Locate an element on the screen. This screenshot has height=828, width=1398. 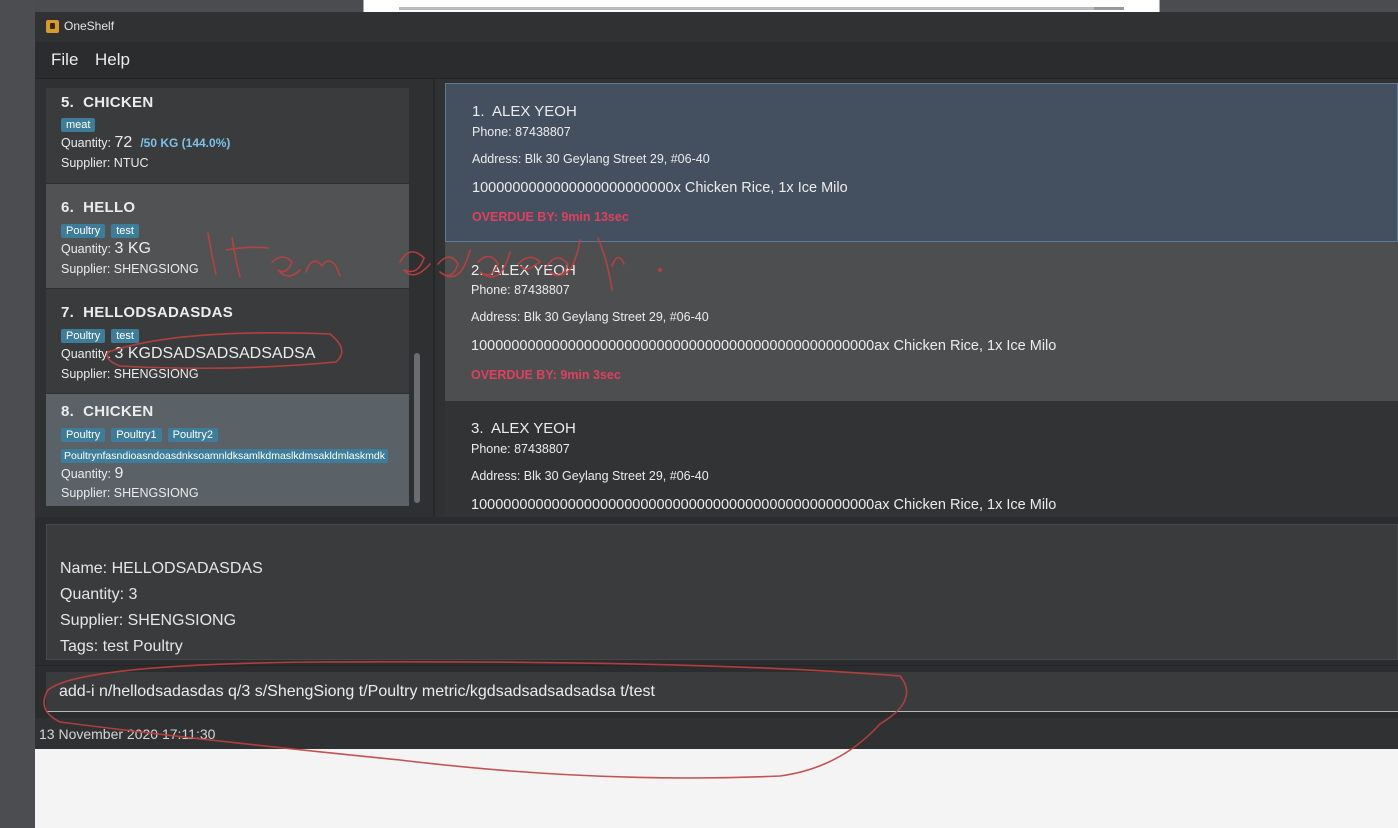
tag: Poultry2 is located at coordinates (192, 435).